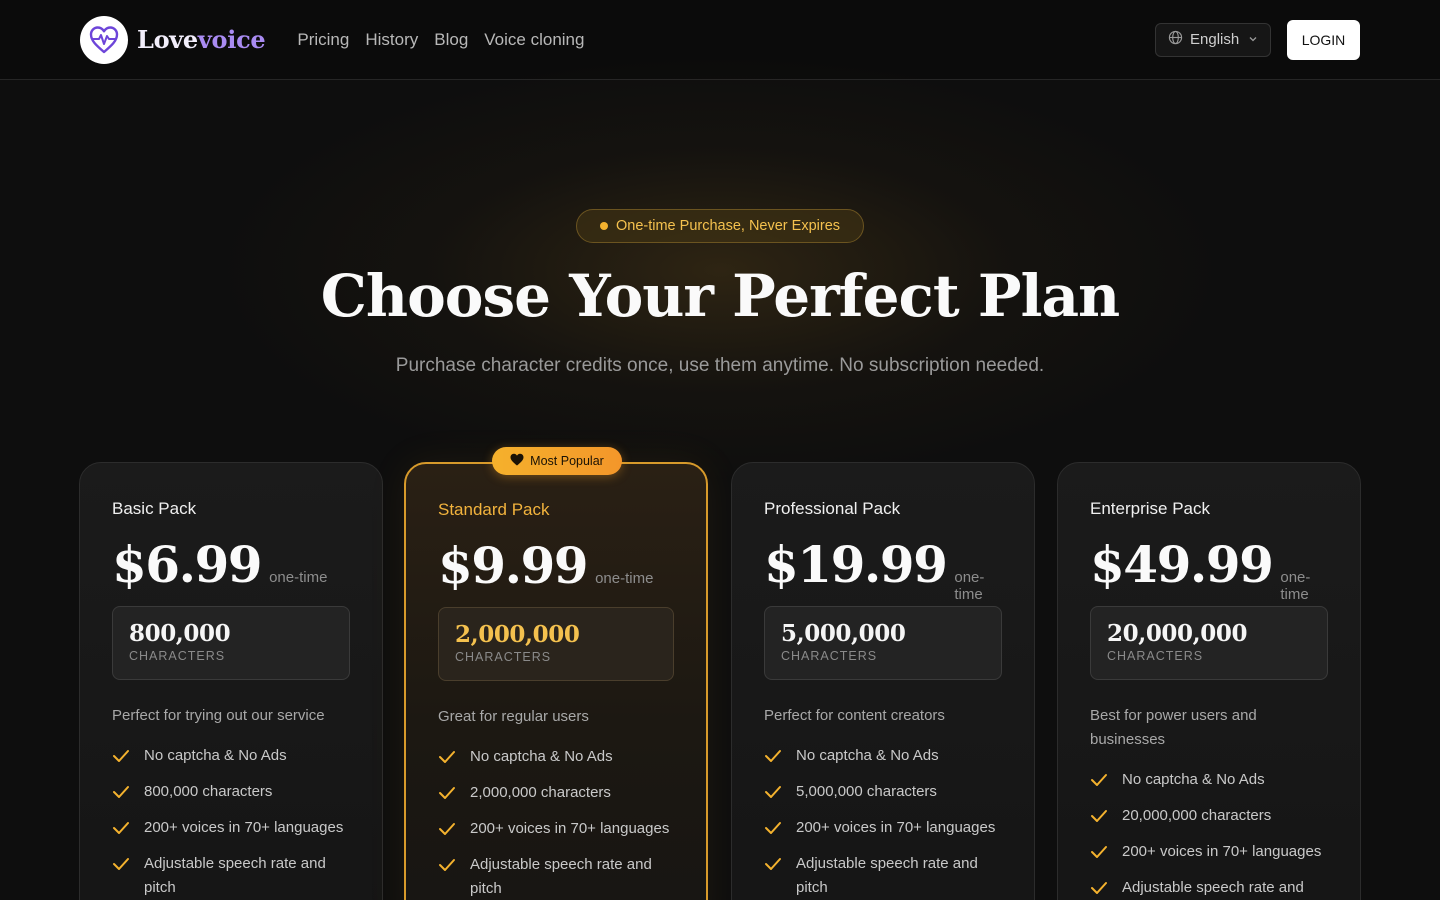  What do you see at coordinates (856, 564) in the screenshot?
I see `plan-price: $19.99` at bounding box center [856, 564].